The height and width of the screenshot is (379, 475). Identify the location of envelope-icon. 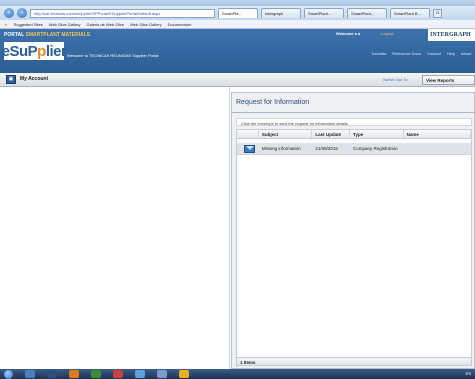
(249, 148).